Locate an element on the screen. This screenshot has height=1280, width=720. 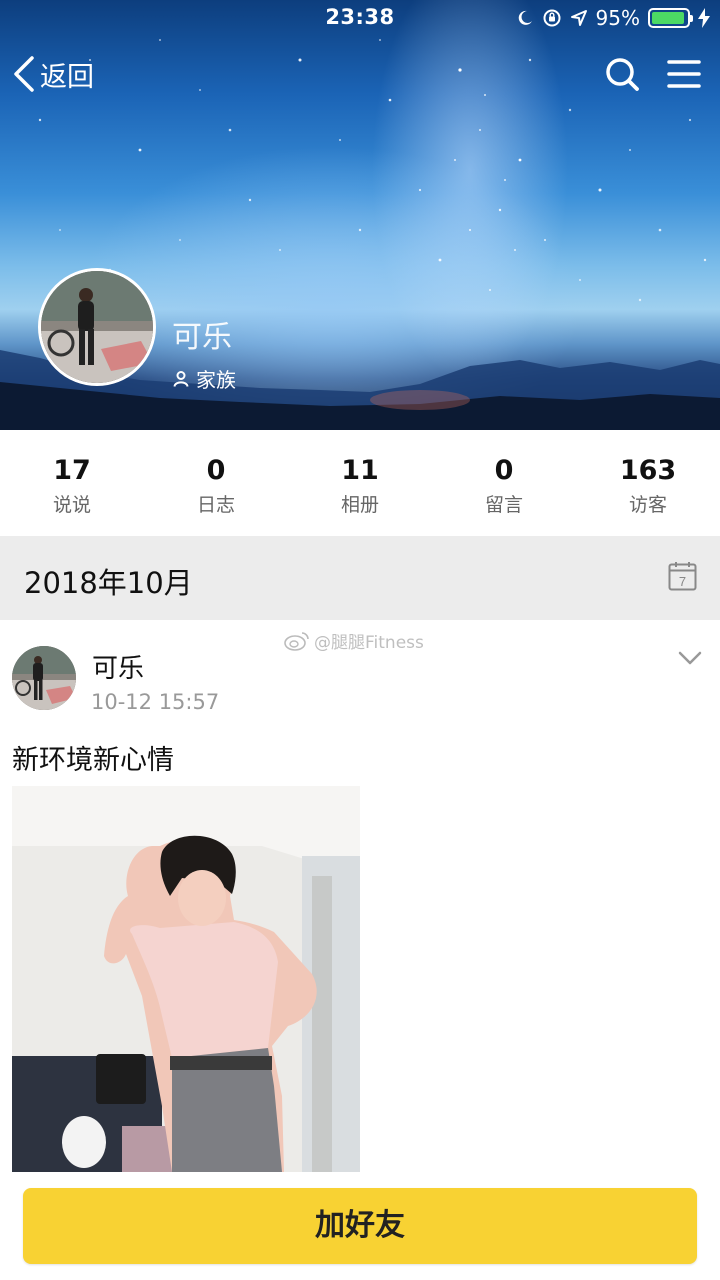
stat-value: 163 is located at coordinates (648, 470).